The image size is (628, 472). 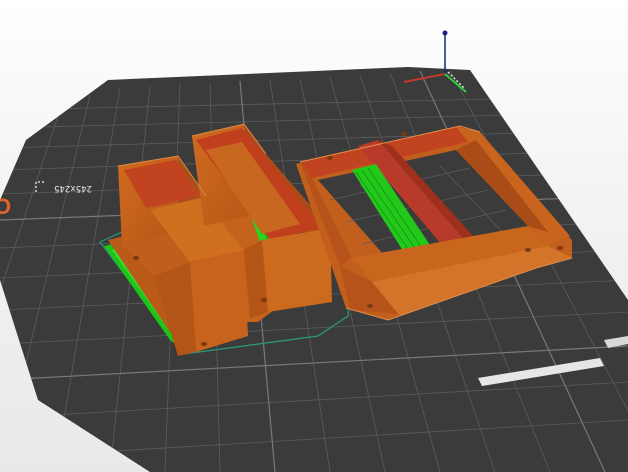 What do you see at coordinates (73, 188) in the screenshot?
I see `bed-size-label: 245x245` at bounding box center [73, 188].